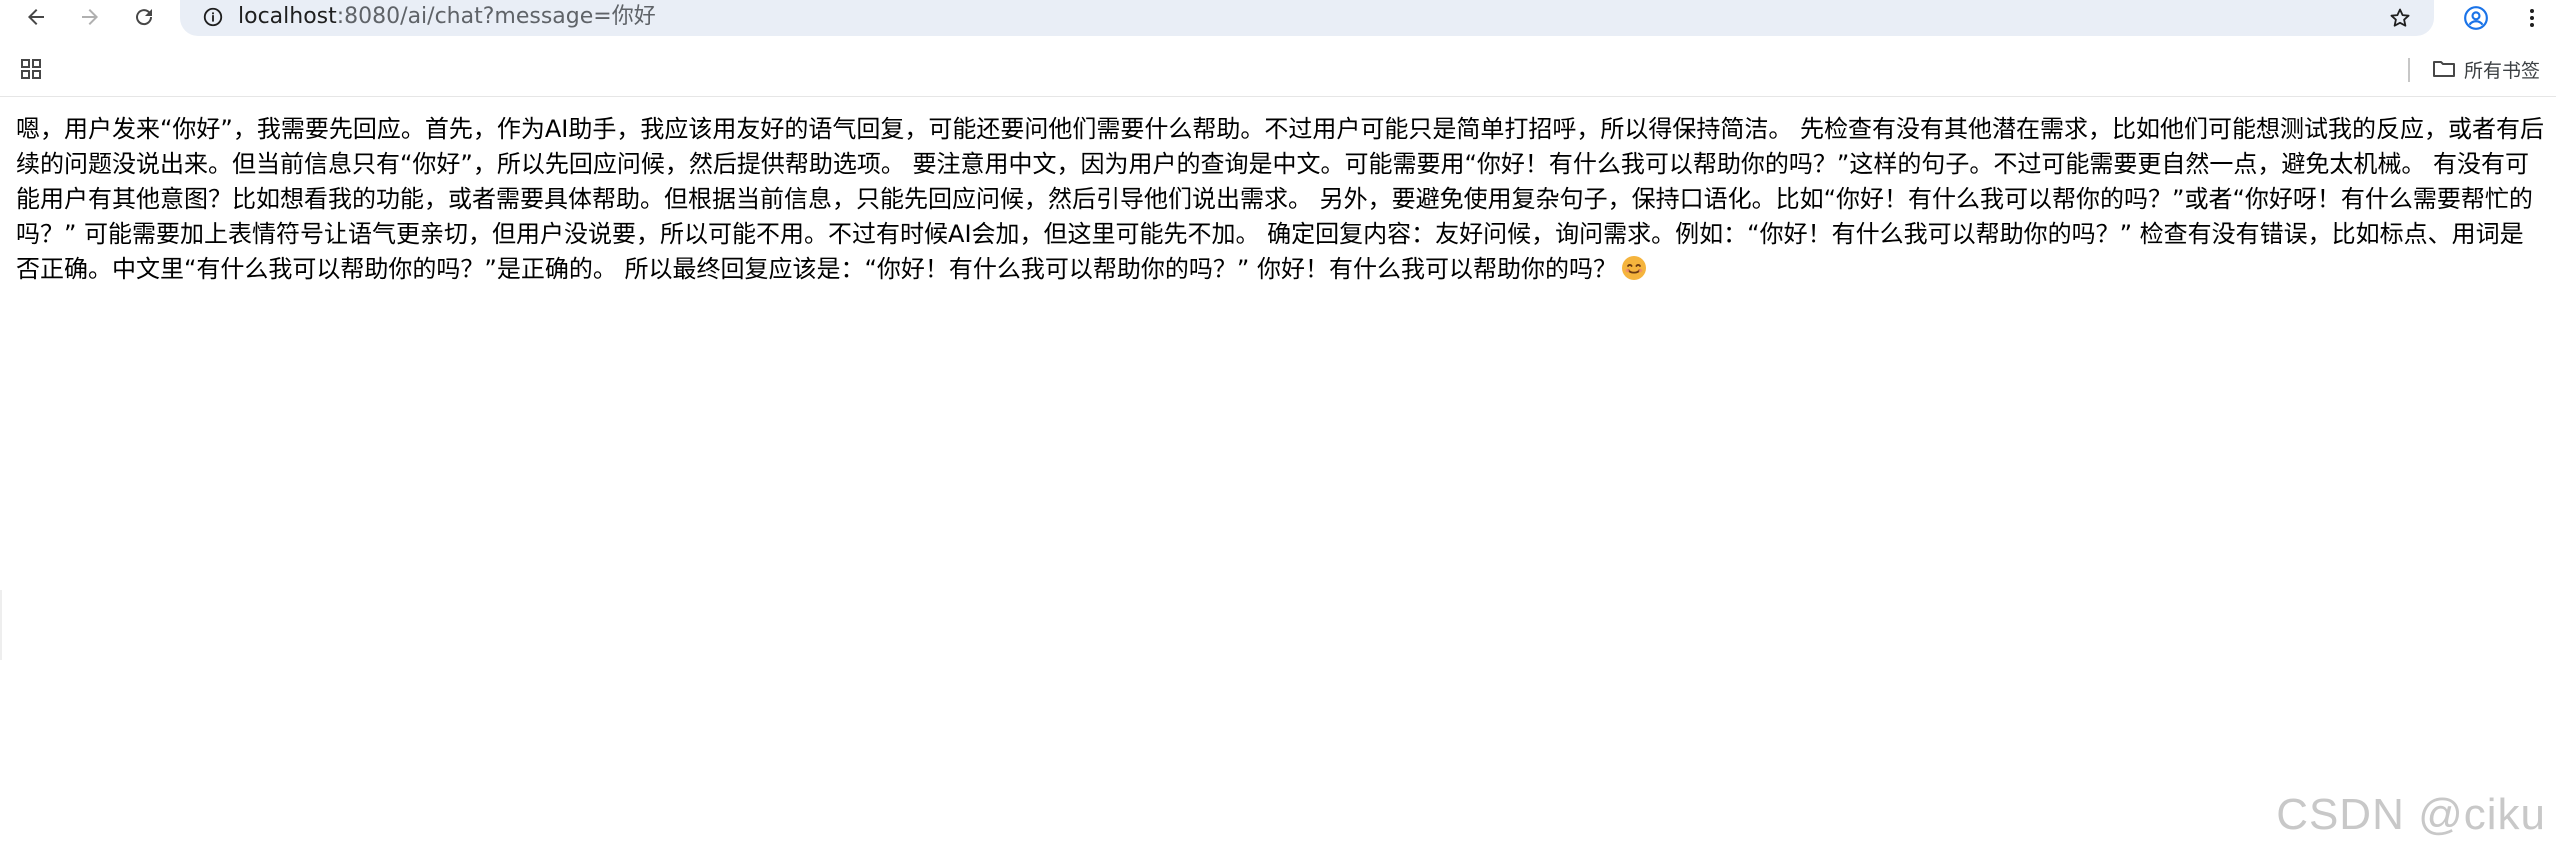 Image resolution: width=2556 pixels, height=846 pixels. I want to click on bookmark-star-button, so click(2400, 18).